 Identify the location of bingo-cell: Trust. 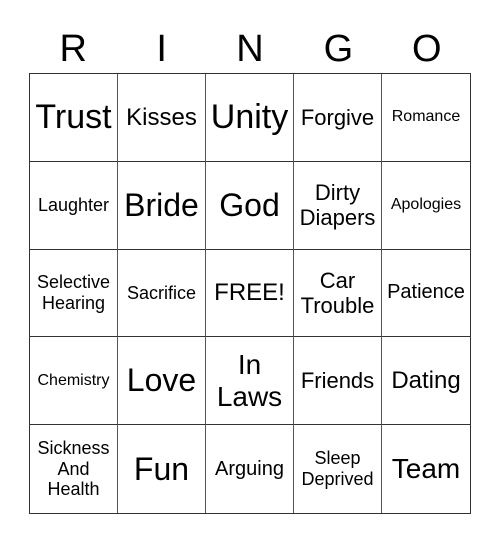
(74, 118).